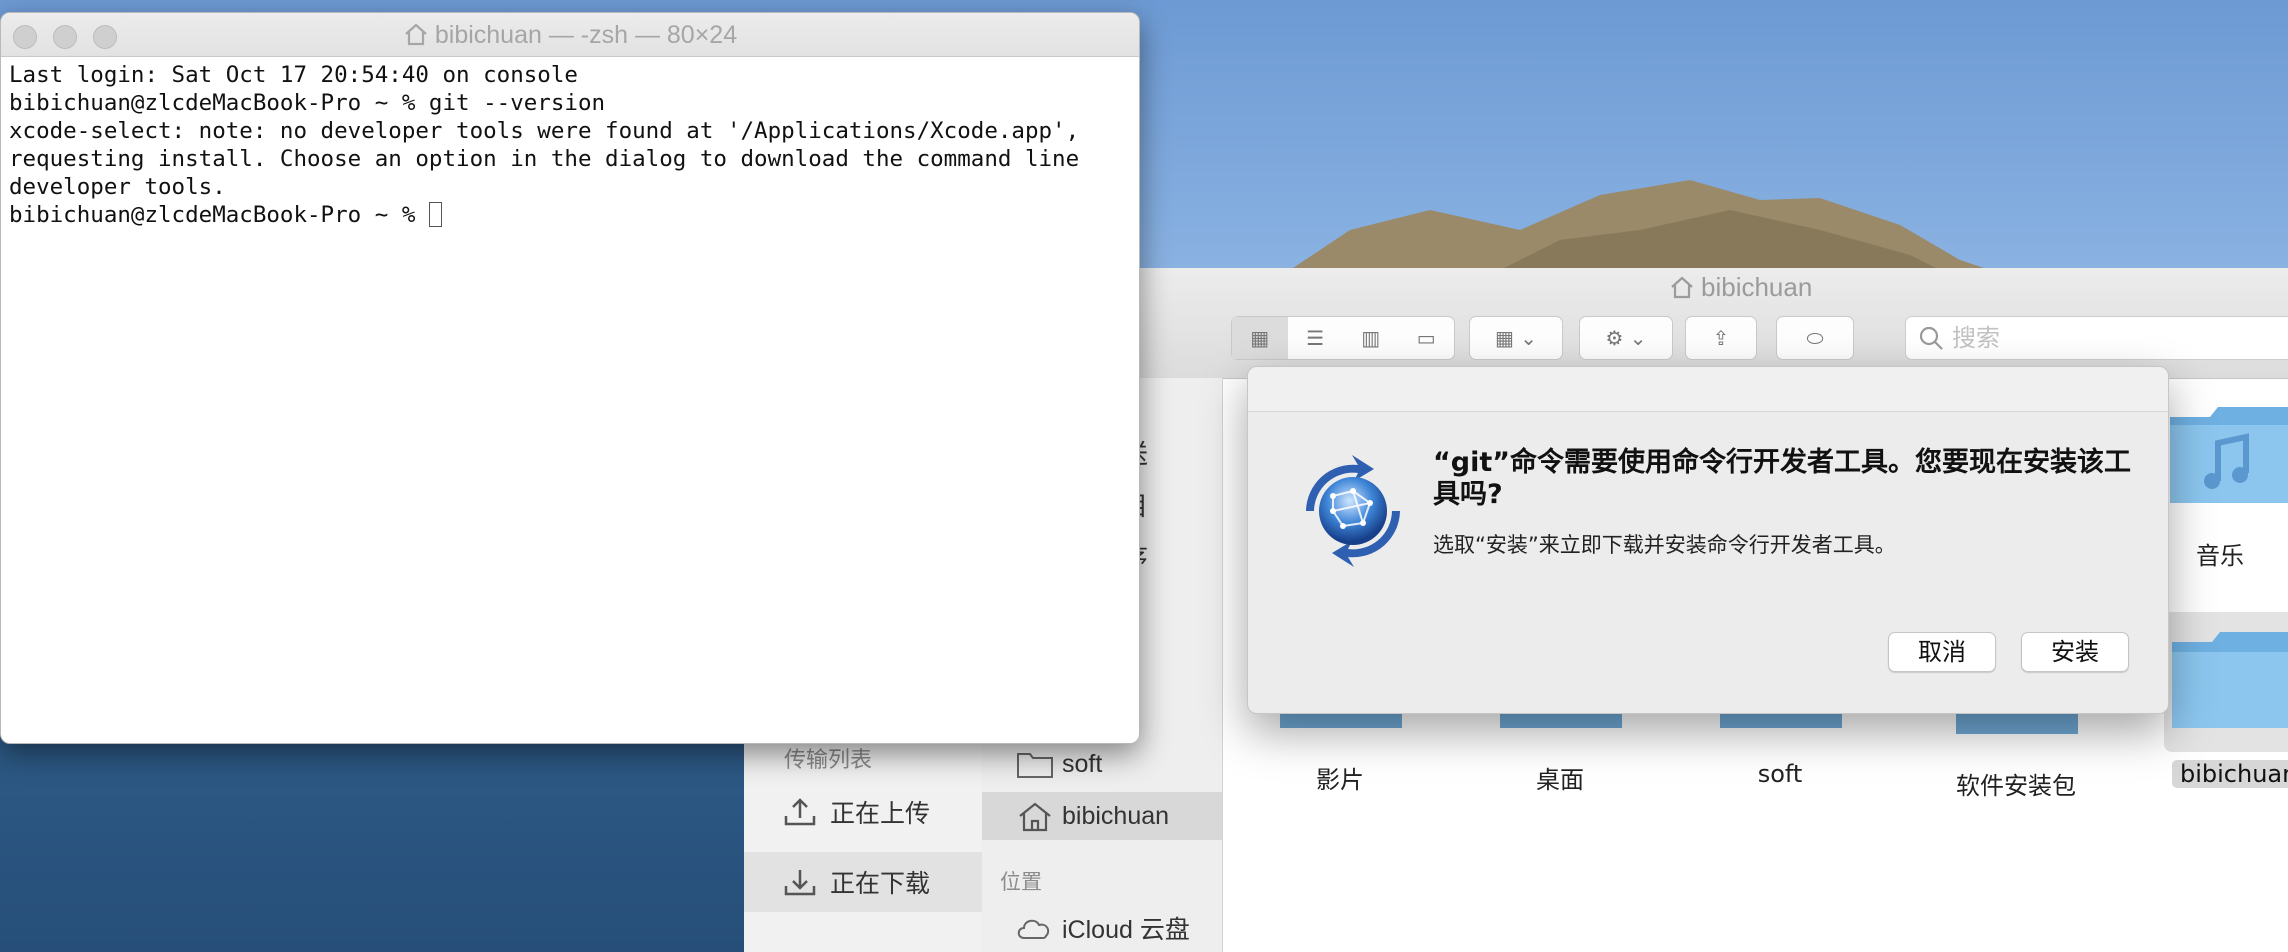  What do you see at coordinates (1708, 389) in the screenshot?
I see `dialog-titlebar` at bounding box center [1708, 389].